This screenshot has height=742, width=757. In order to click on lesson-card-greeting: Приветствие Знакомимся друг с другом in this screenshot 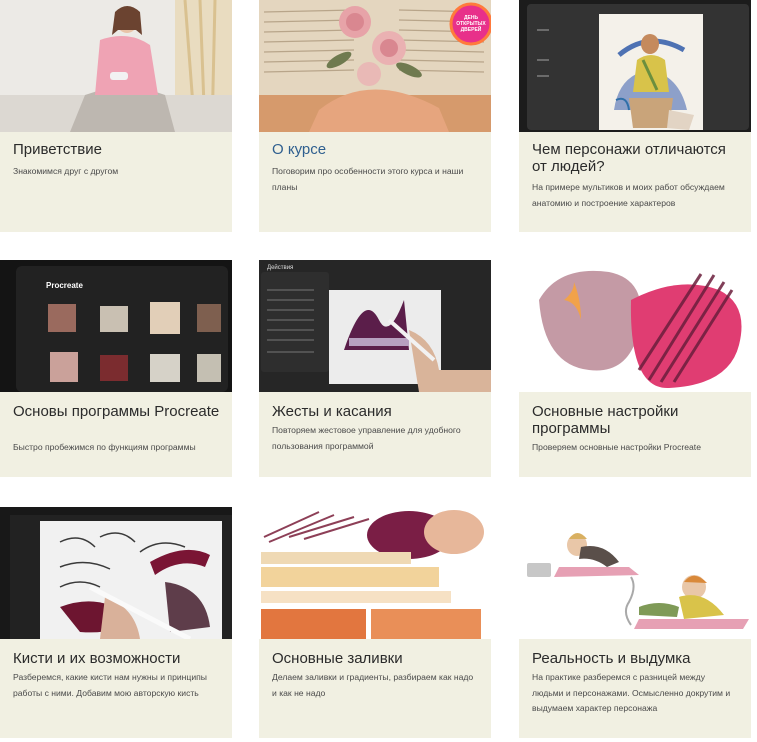, I will do `click(116, 116)`.